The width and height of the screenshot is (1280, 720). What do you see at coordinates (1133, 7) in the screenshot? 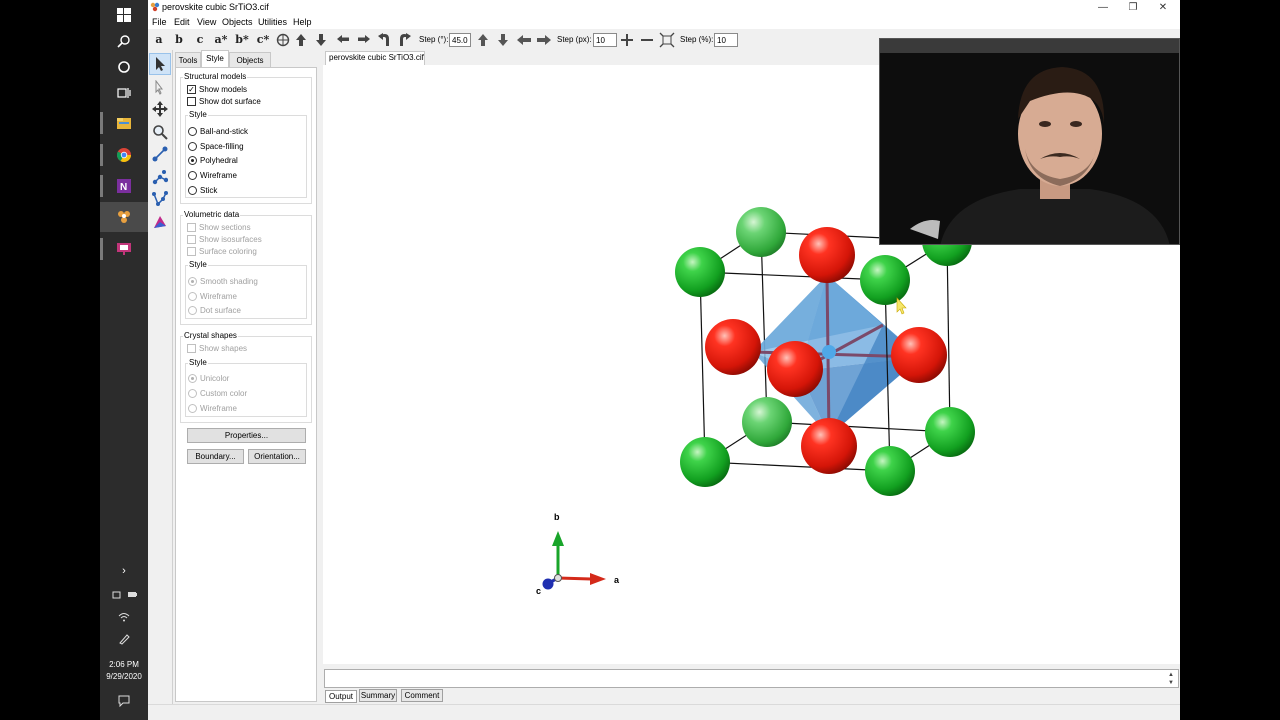
I see `restore-button: ❐` at bounding box center [1133, 7].